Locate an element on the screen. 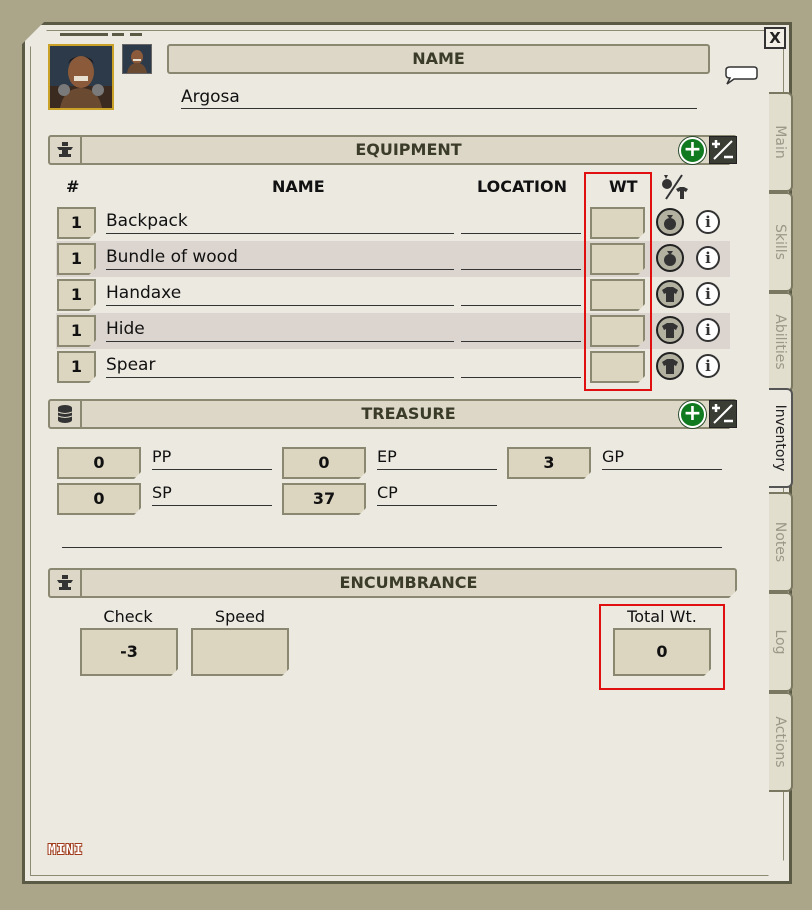 The image size is (812, 910). character-name-field: Argosa is located at coordinates (439, 97).